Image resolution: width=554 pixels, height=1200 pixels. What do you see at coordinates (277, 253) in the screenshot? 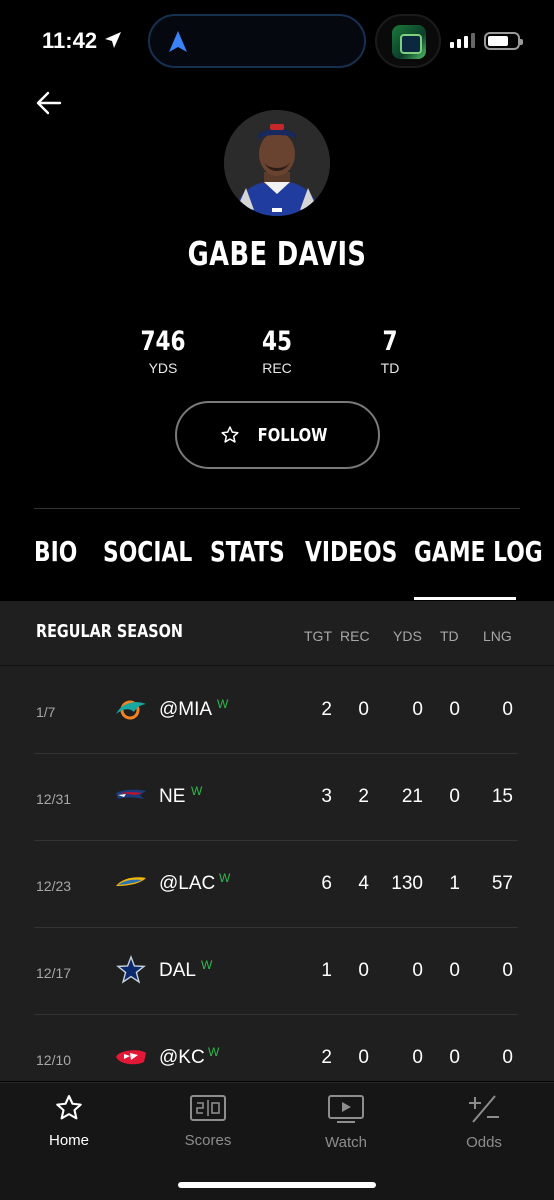
I see `player-name: GABE DAVIS` at bounding box center [277, 253].